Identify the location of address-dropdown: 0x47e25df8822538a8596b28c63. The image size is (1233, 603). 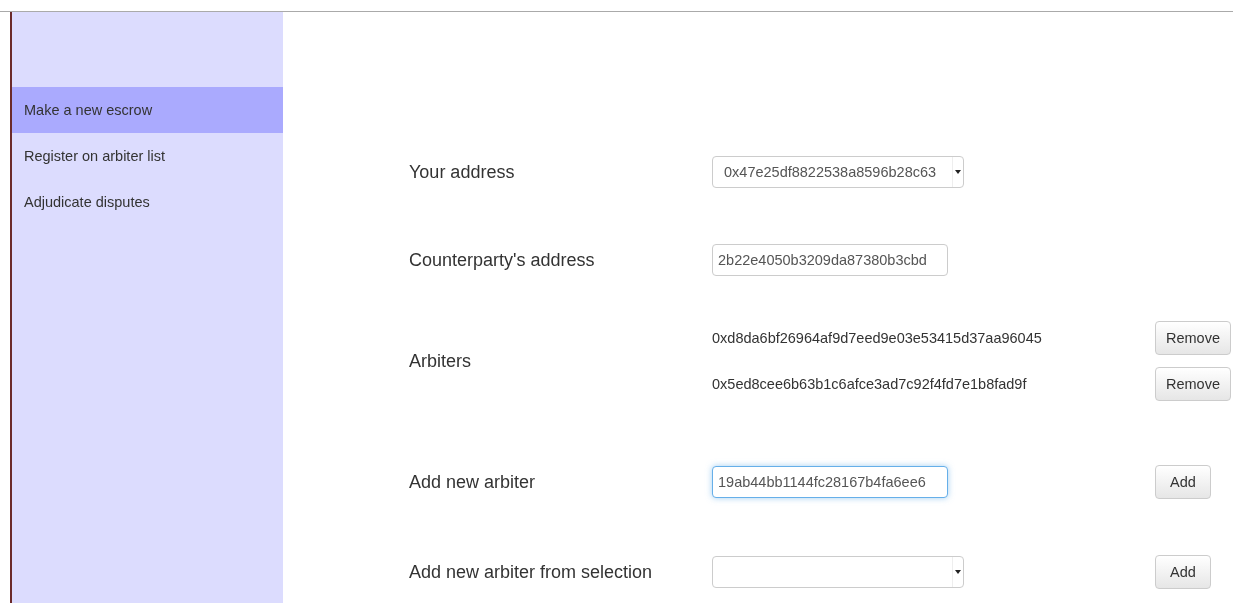
(838, 172).